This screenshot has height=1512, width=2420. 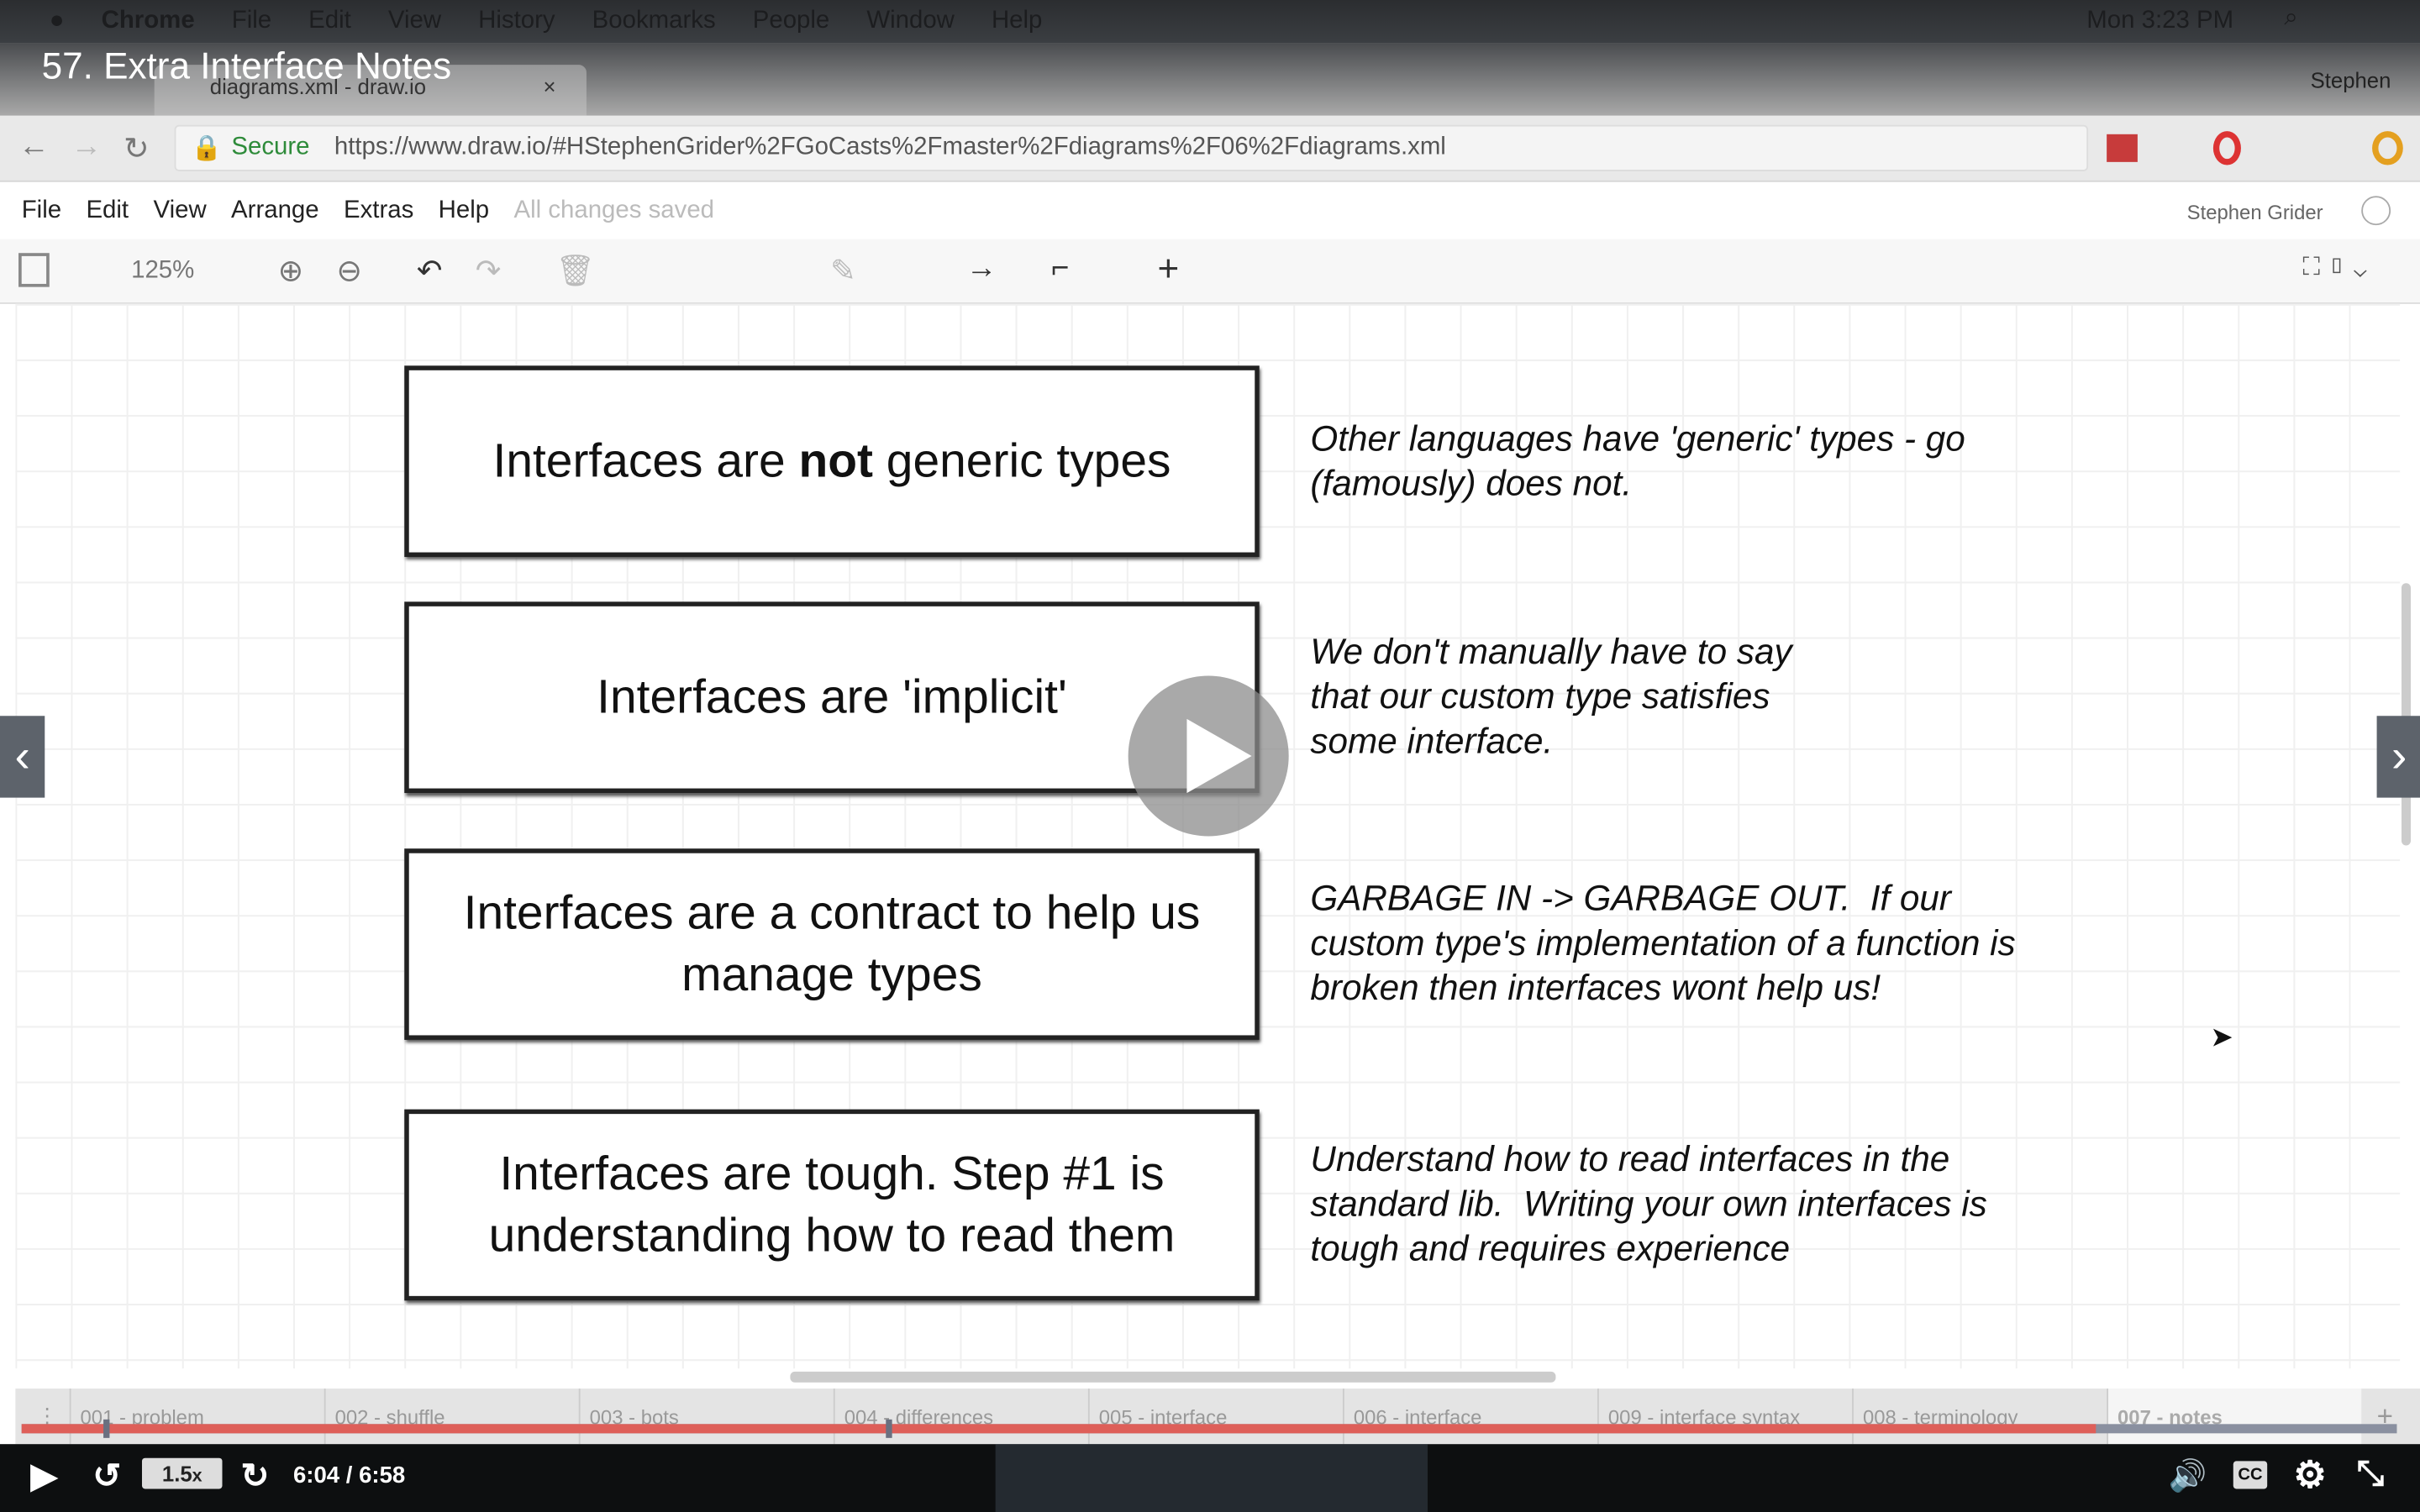 I want to click on captions-icon: CC, so click(x=2250, y=1475).